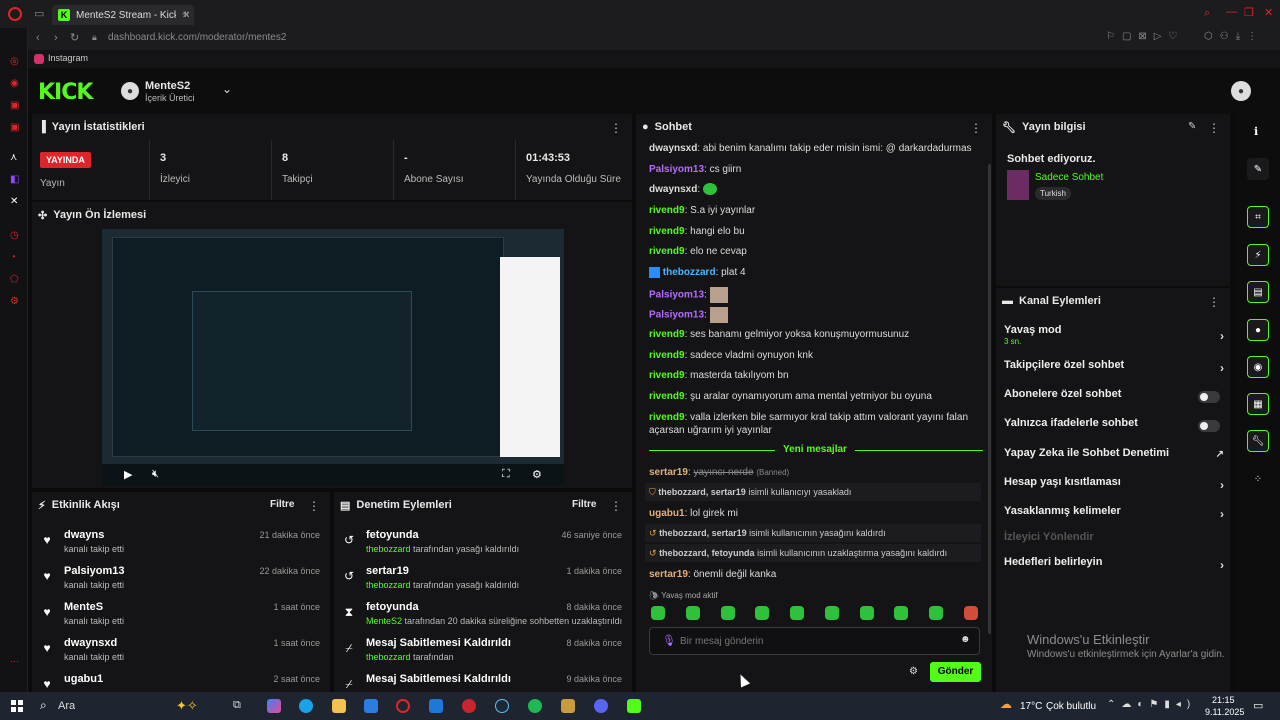 This screenshot has width=1280, height=720. What do you see at coordinates (1115, 427) in the screenshot?
I see `emotes-only-row: Yalnızca ifadelerle sohbet` at bounding box center [1115, 427].